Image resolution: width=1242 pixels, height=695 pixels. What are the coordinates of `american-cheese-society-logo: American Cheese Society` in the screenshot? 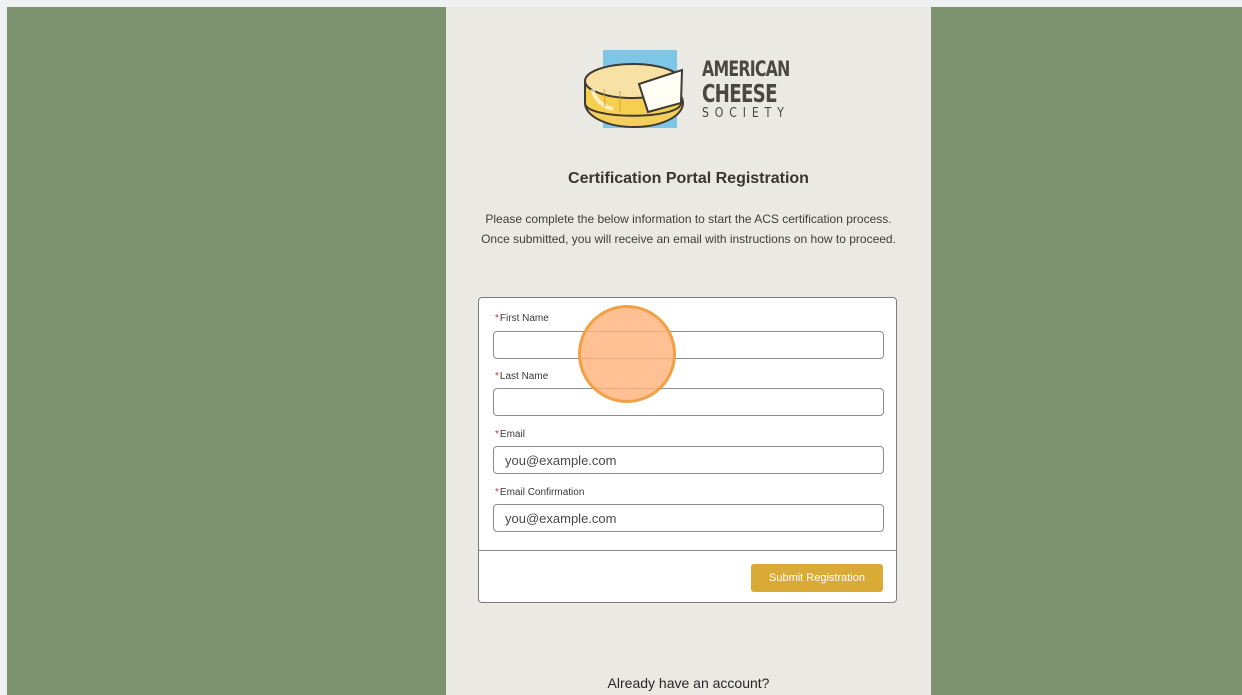 It's located at (691, 90).